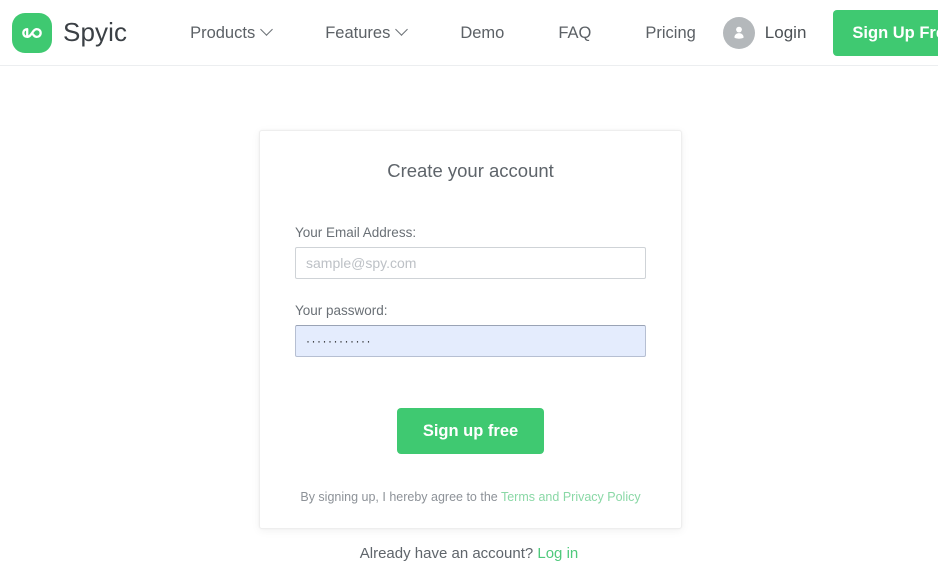 Image resolution: width=938 pixels, height=579 pixels. I want to click on site-header: Spyic Products Features Demo FAQ Pricing, so click(469, 35).